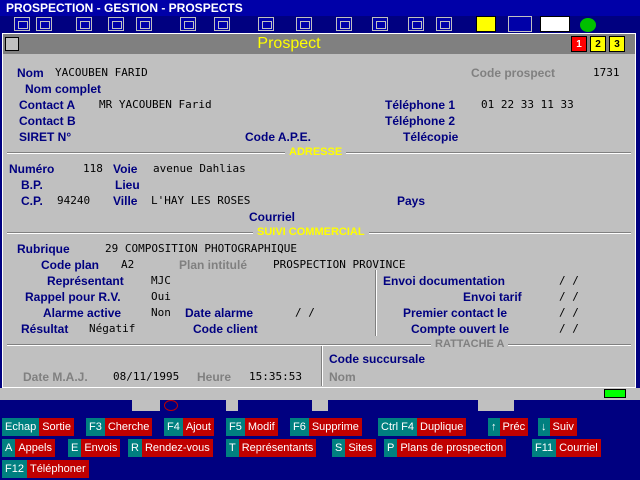 This screenshot has height=480, width=640. I want to click on phone-icon, so click(588, 25).